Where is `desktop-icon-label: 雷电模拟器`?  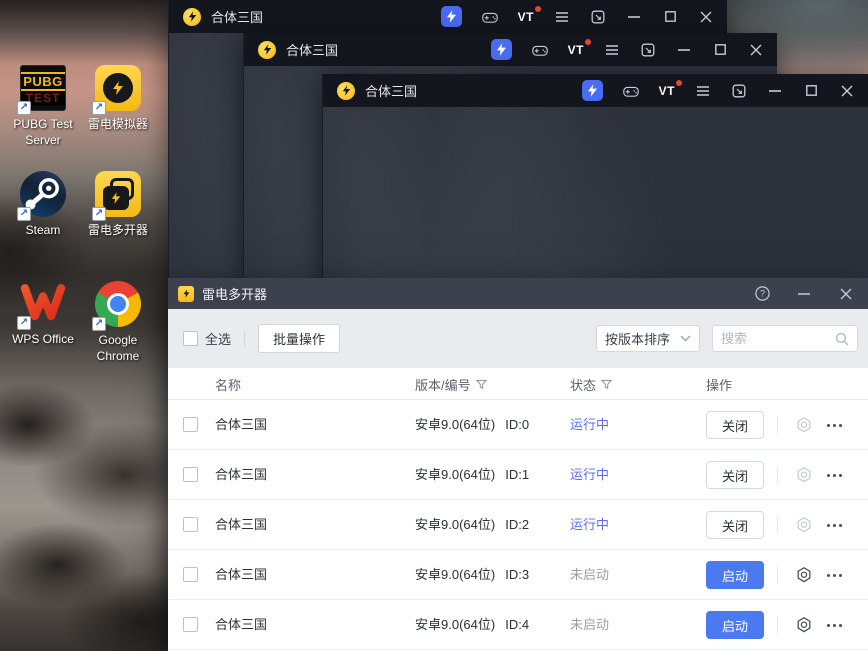
desktop-icon-label: 雷电模拟器 is located at coordinates (117, 124).